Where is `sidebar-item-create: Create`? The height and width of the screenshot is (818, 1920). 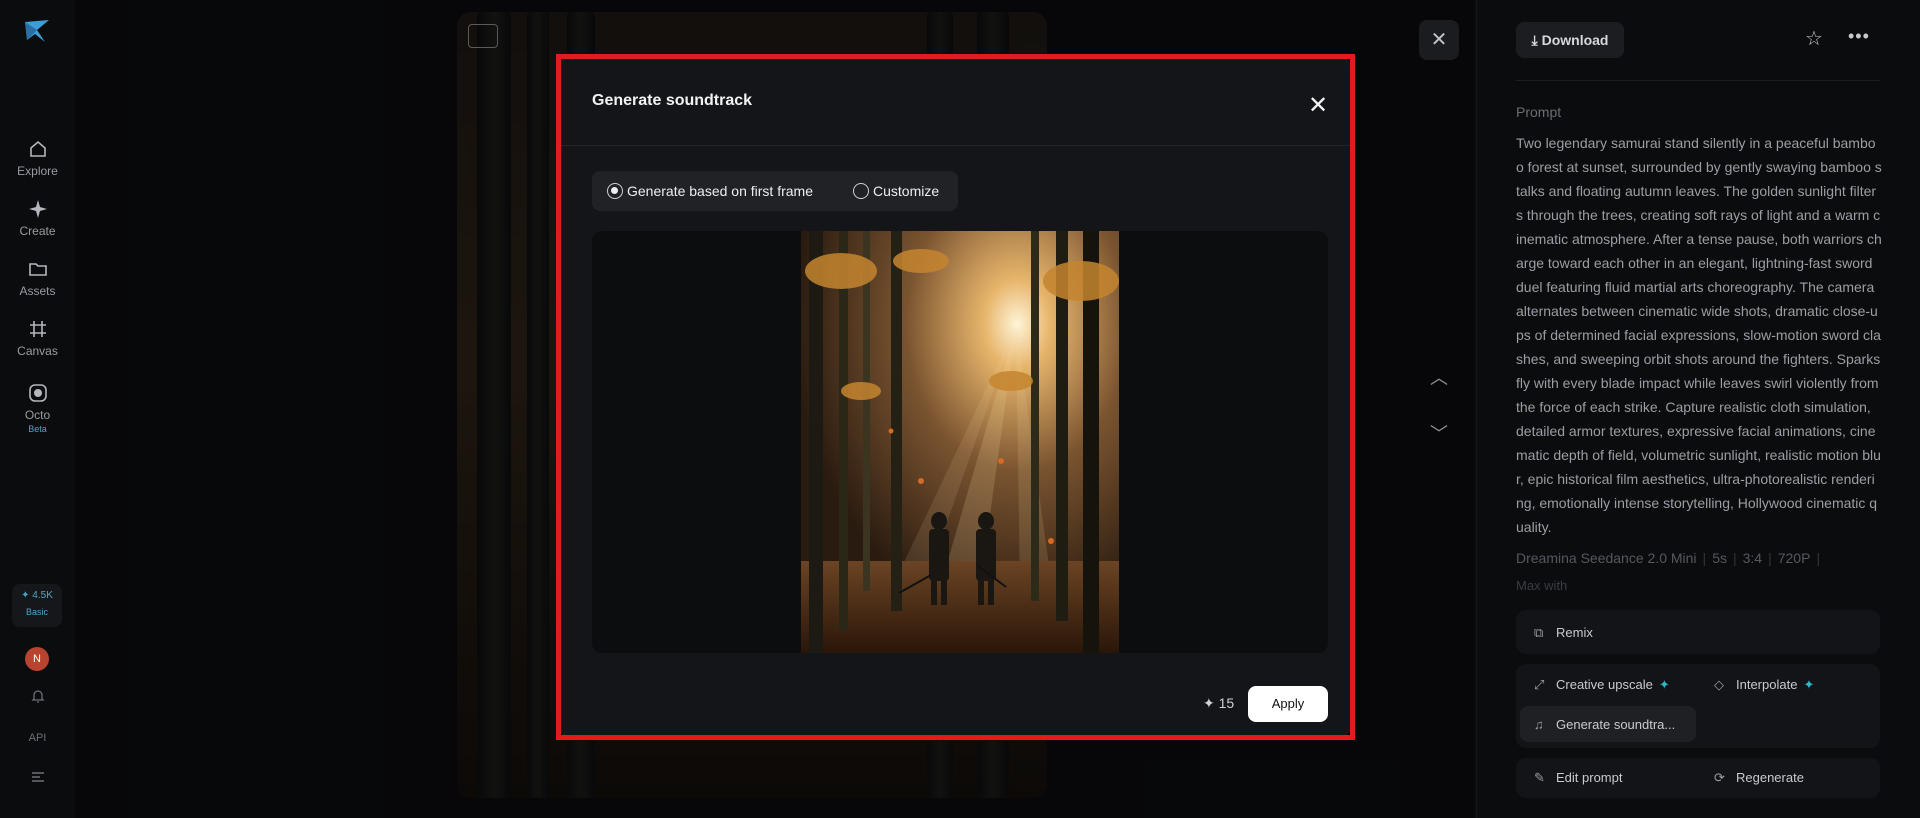
sidebar-item-create: Create is located at coordinates (37, 218).